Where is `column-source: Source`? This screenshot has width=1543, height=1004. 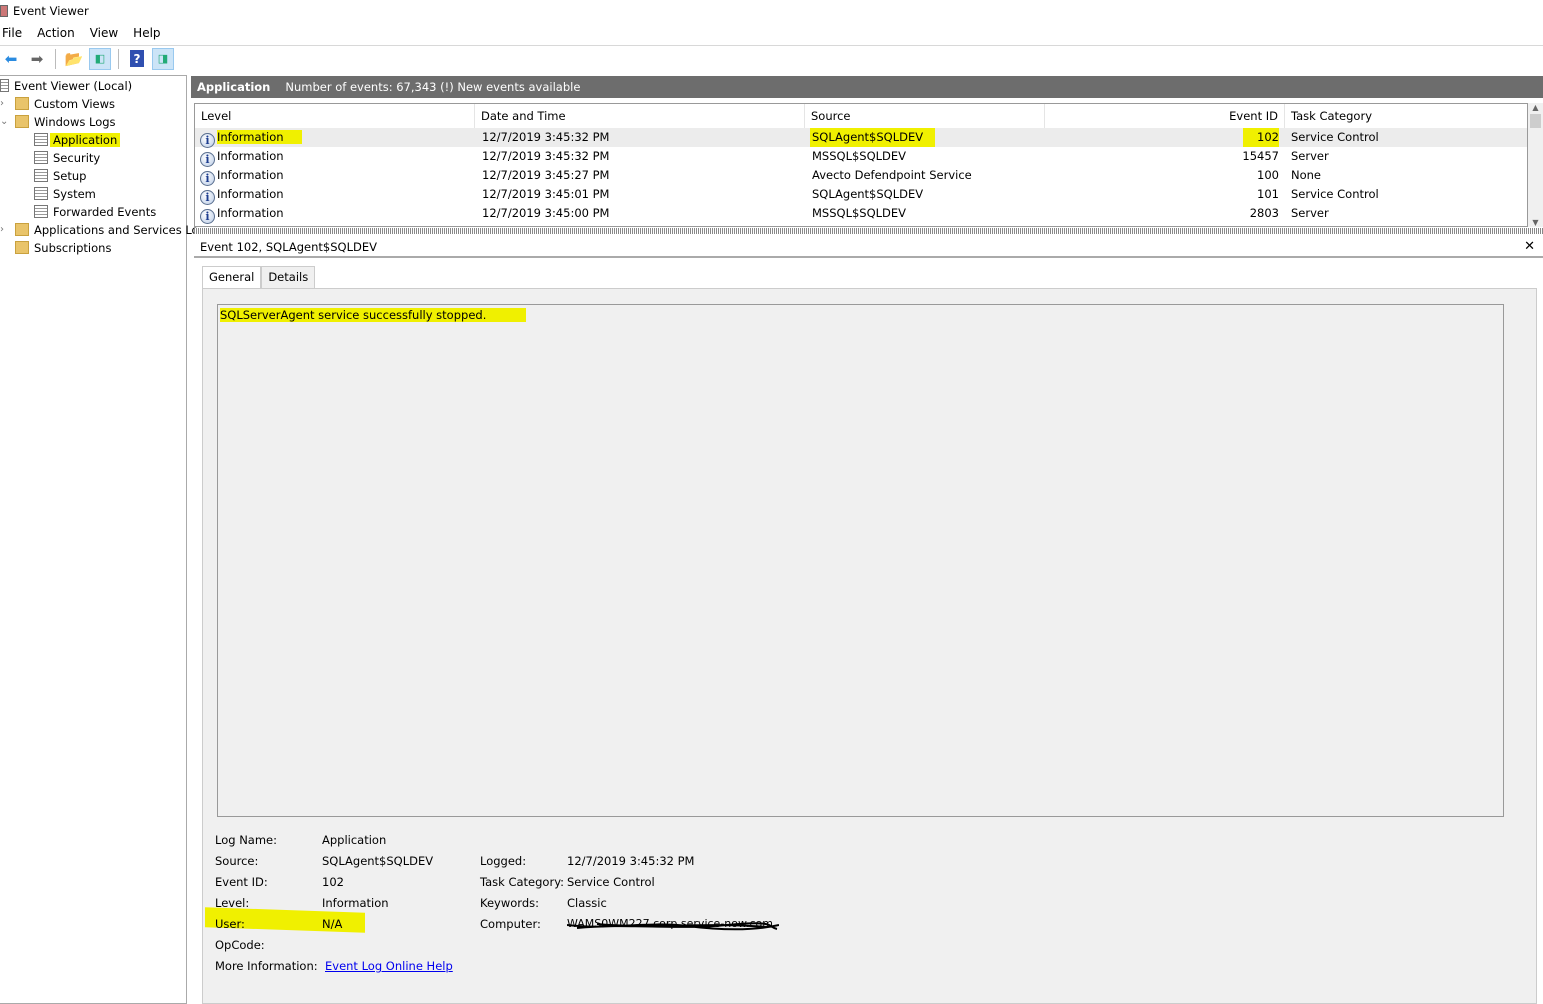
column-source: Source is located at coordinates (925, 116).